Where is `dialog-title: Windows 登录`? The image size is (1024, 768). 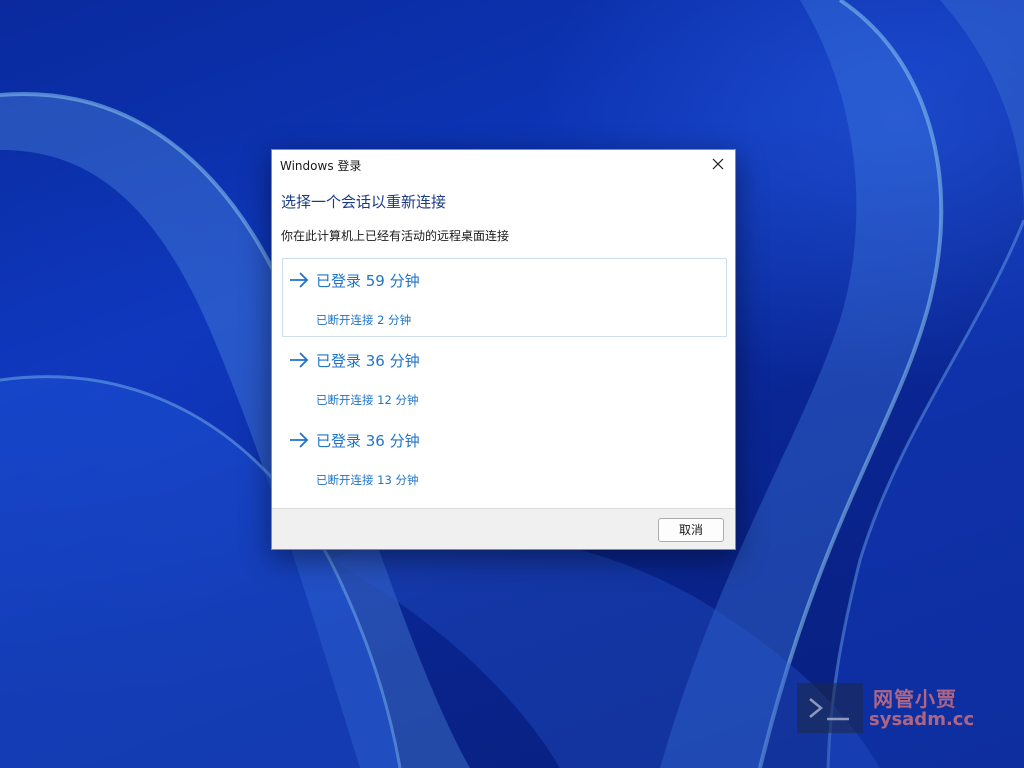
dialog-title: Windows 登录 is located at coordinates (321, 166).